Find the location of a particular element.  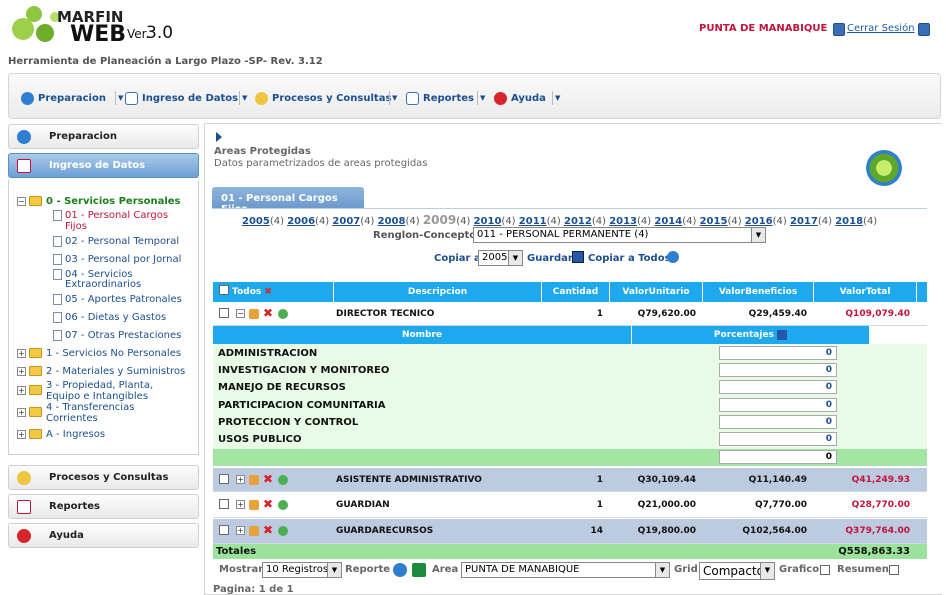

year-link-2015: 2015 is located at coordinates (714, 221).